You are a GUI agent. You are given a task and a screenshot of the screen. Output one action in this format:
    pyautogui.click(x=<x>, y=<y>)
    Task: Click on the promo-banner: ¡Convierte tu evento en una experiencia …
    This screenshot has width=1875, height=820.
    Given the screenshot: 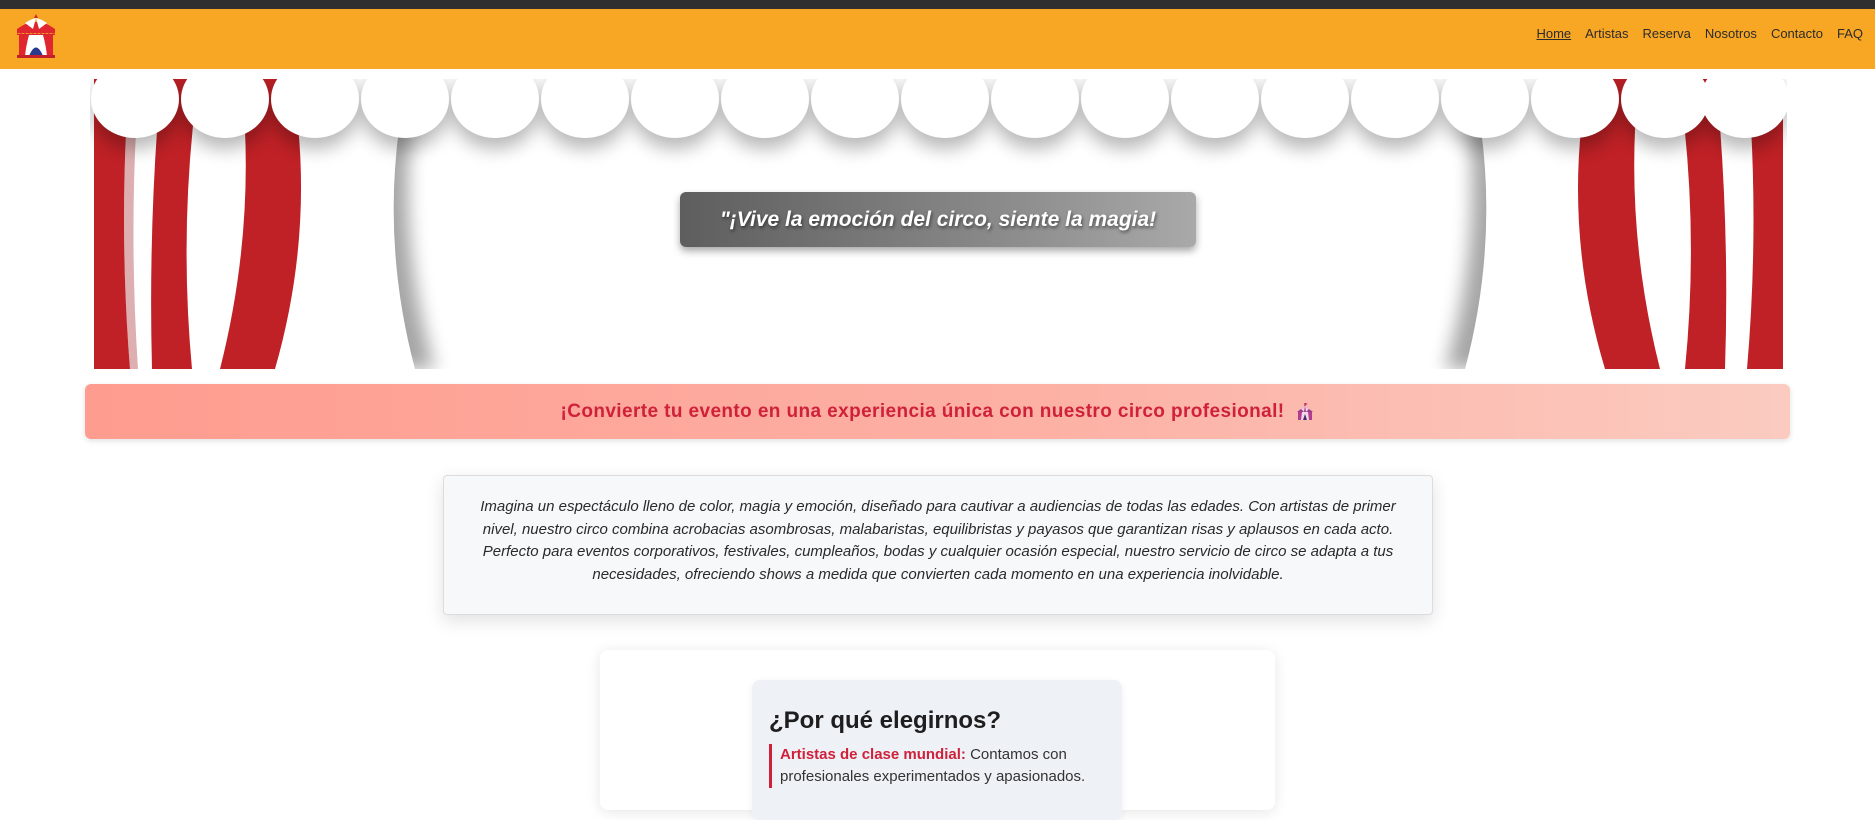 What is the action you would take?
    pyautogui.click(x=937, y=411)
    